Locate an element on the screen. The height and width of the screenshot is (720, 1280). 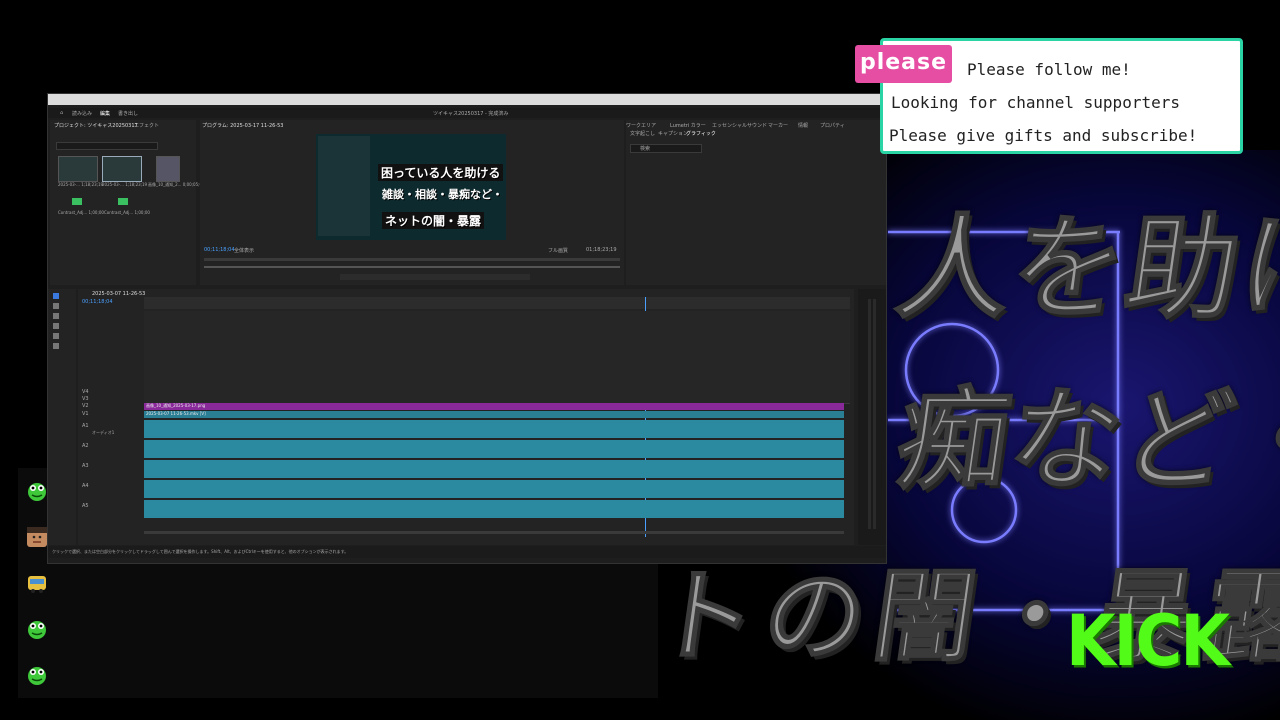
tab-properties: プロパティ is located at coordinates (832, 125).